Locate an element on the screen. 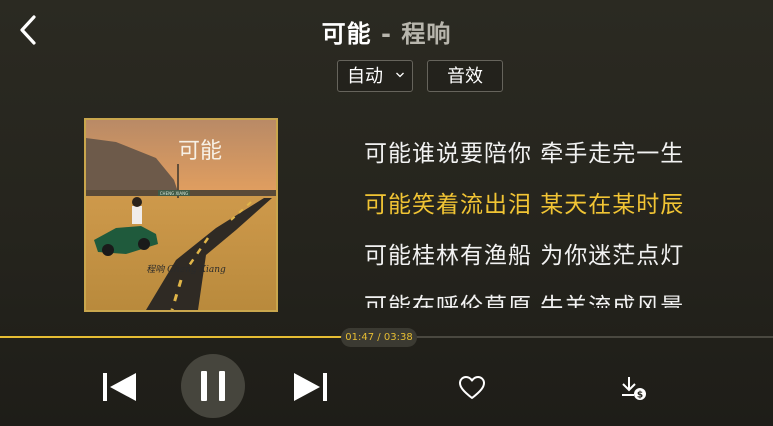 Image resolution: width=773 pixels, height=426 pixels. favorite-button is located at coordinates (472, 388).